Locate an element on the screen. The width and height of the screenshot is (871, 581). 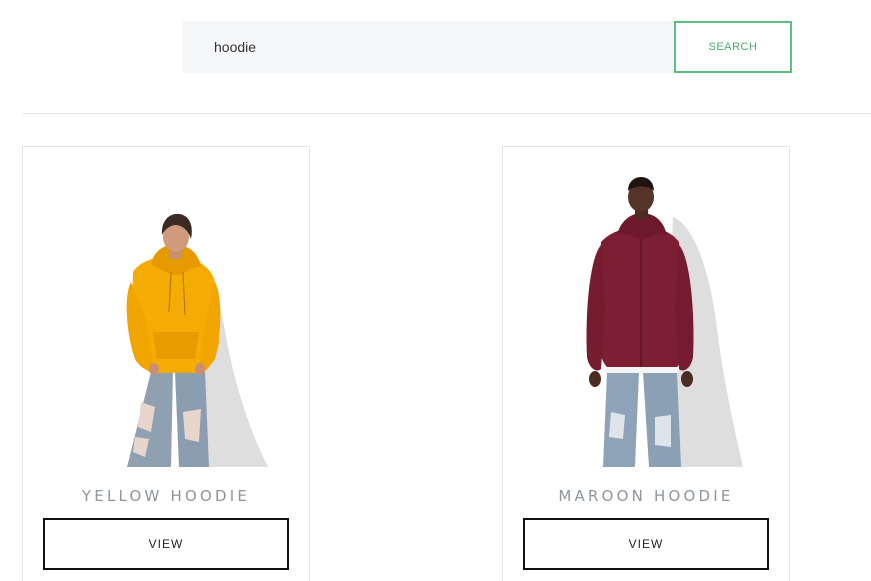
search-button: SEARCH is located at coordinates (733, 47).